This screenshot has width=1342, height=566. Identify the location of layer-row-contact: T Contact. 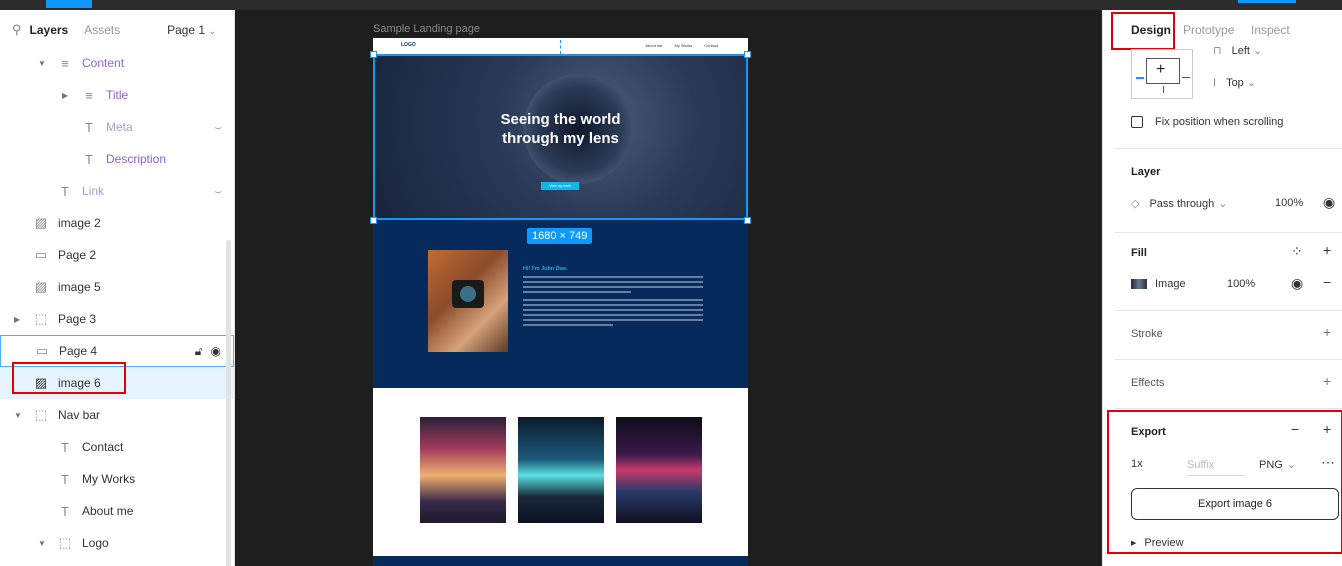
(117, 447).